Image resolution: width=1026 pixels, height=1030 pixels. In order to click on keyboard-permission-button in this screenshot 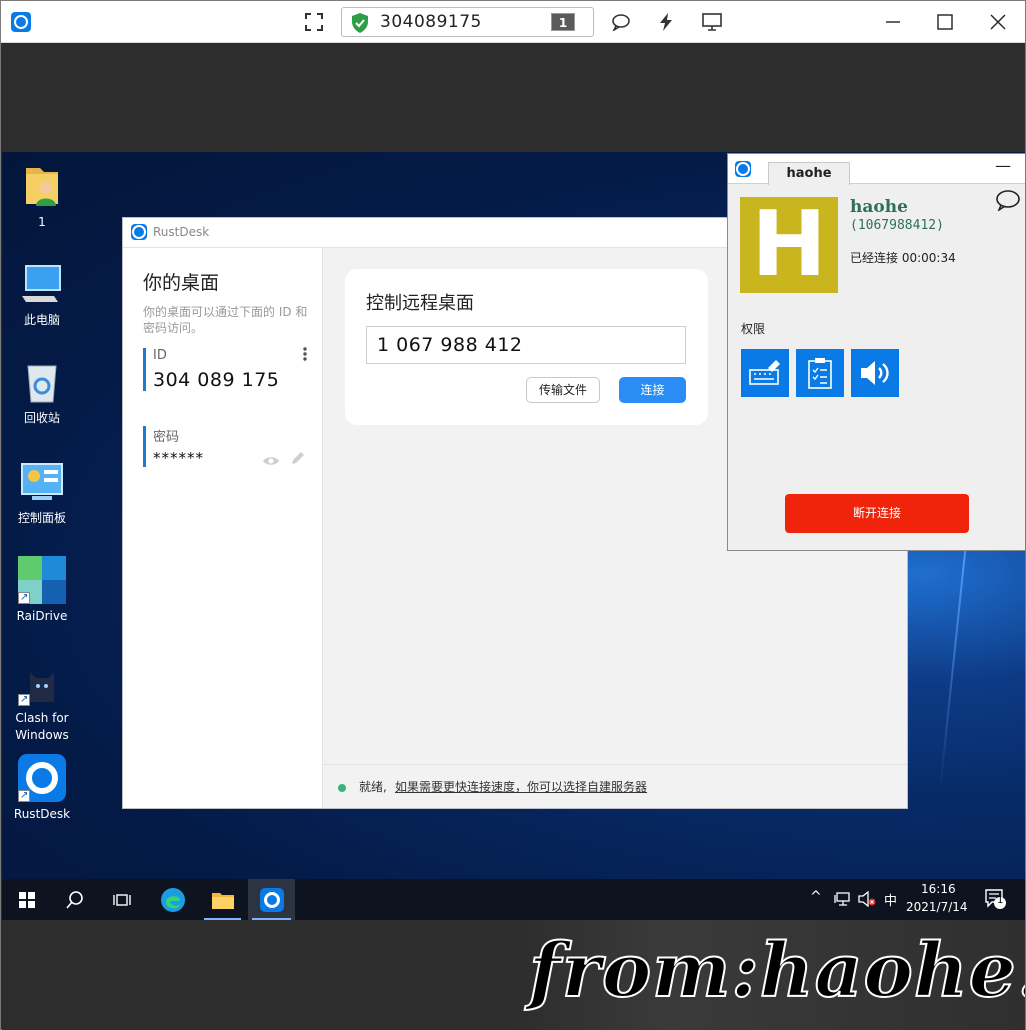, I will do `click(765, 373)`.